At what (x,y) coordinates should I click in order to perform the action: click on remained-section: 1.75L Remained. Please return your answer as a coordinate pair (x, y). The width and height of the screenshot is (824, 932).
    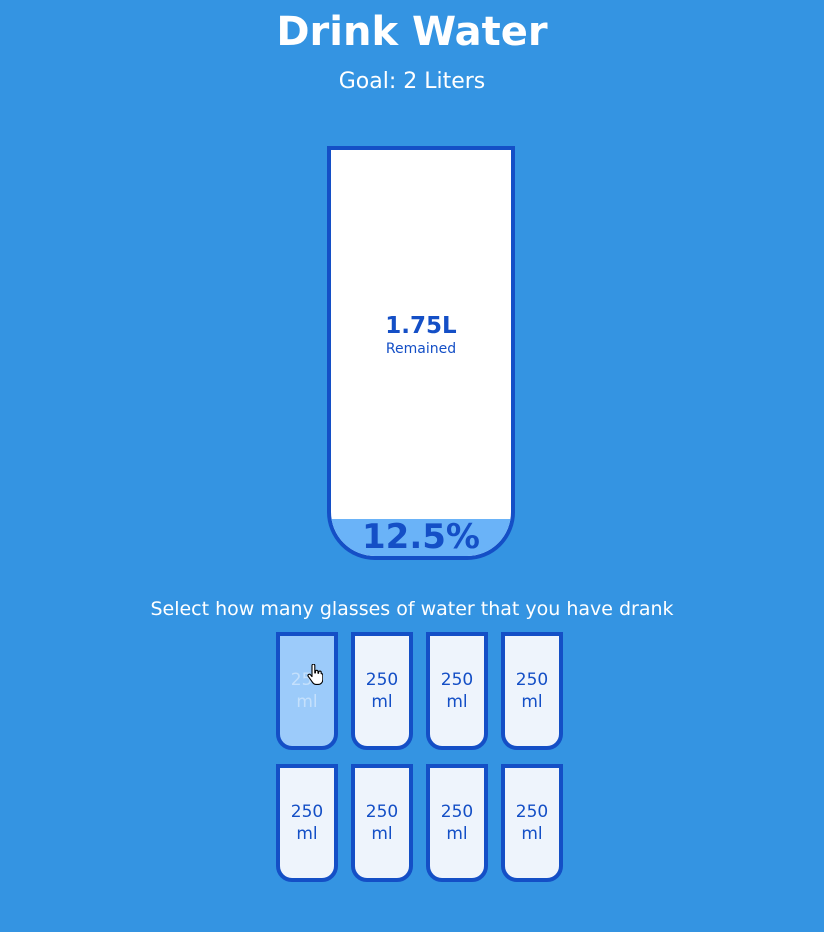
    Looking at the image, I should click on (421, 334).